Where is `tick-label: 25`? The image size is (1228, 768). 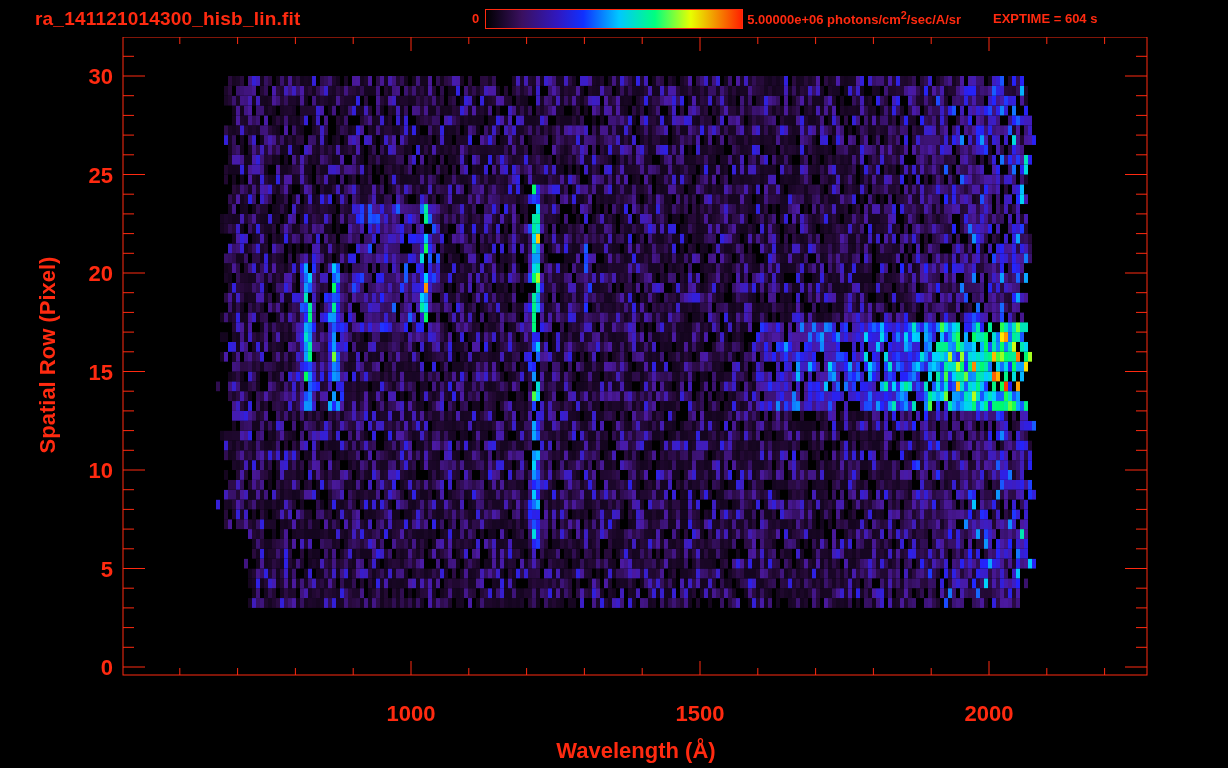
tick-label: 25 is located at coordinates (100, 175).